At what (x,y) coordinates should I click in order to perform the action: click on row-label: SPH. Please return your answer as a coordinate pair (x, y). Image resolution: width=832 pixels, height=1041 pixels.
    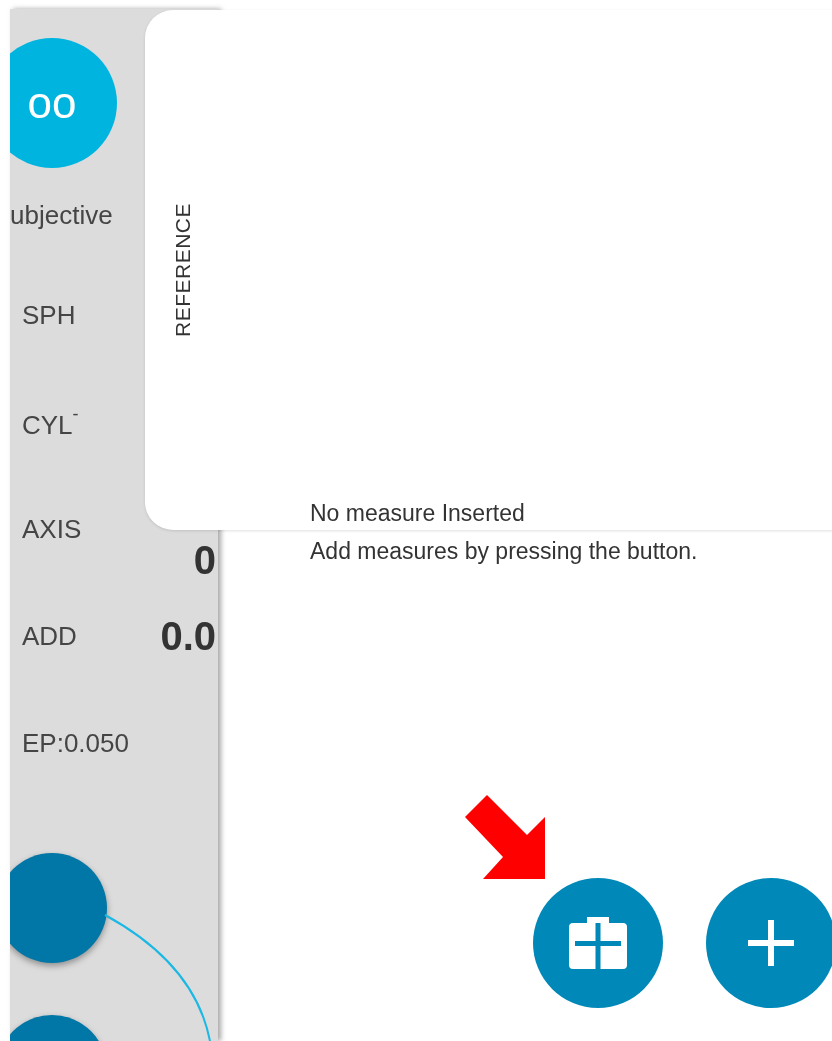
    Looking at the image, I should click on (49, 315).